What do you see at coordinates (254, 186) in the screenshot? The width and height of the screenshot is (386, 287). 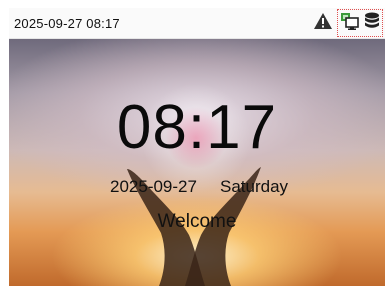 I see `weekday-text: Saturday` at bounding box center [254, 186].